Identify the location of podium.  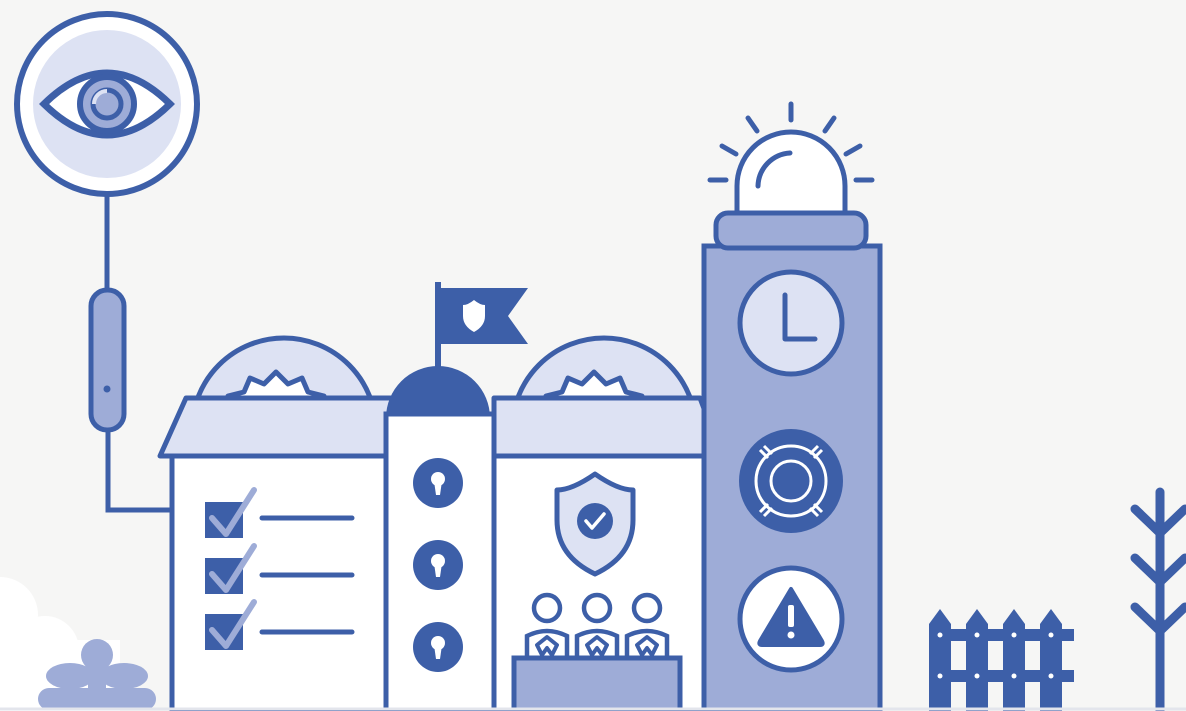
(597, 683).